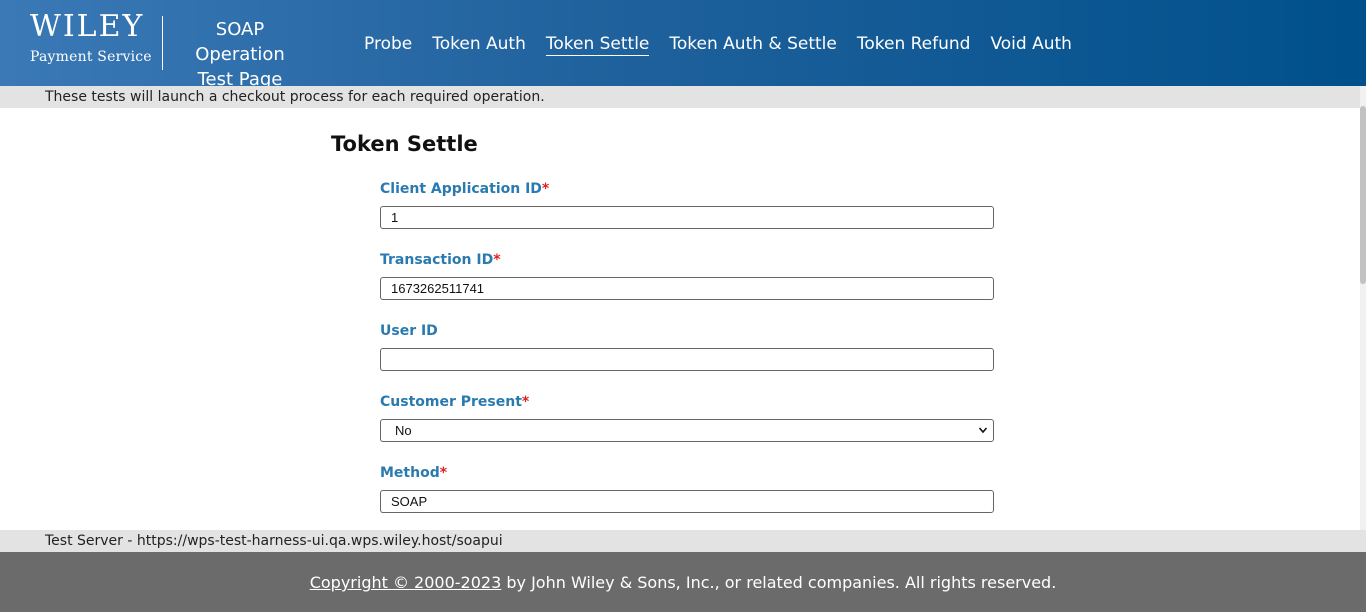 The height and width of the screenshot is (612, 1366). What do you see at coordinates (687, 288) in the screenshot?
I see `transaction-id-input` at bounding box center [687, 288].